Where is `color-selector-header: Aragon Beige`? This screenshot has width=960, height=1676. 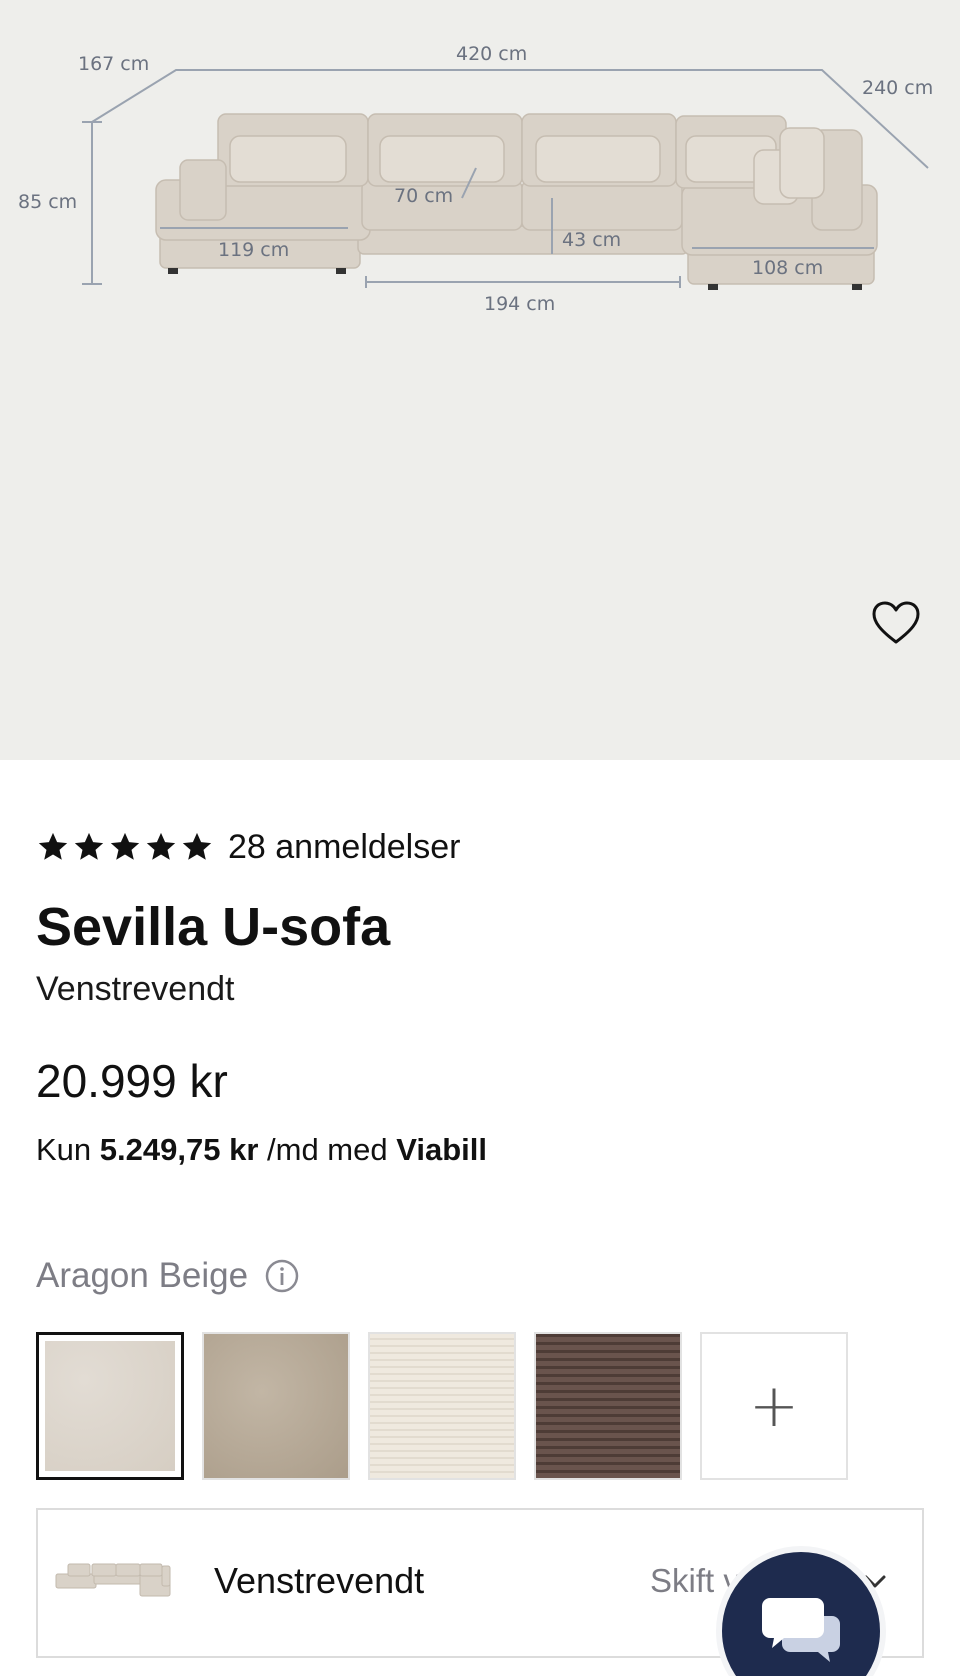 color-selector-header: Aragon Beige is located at coordinates (168, 1276).